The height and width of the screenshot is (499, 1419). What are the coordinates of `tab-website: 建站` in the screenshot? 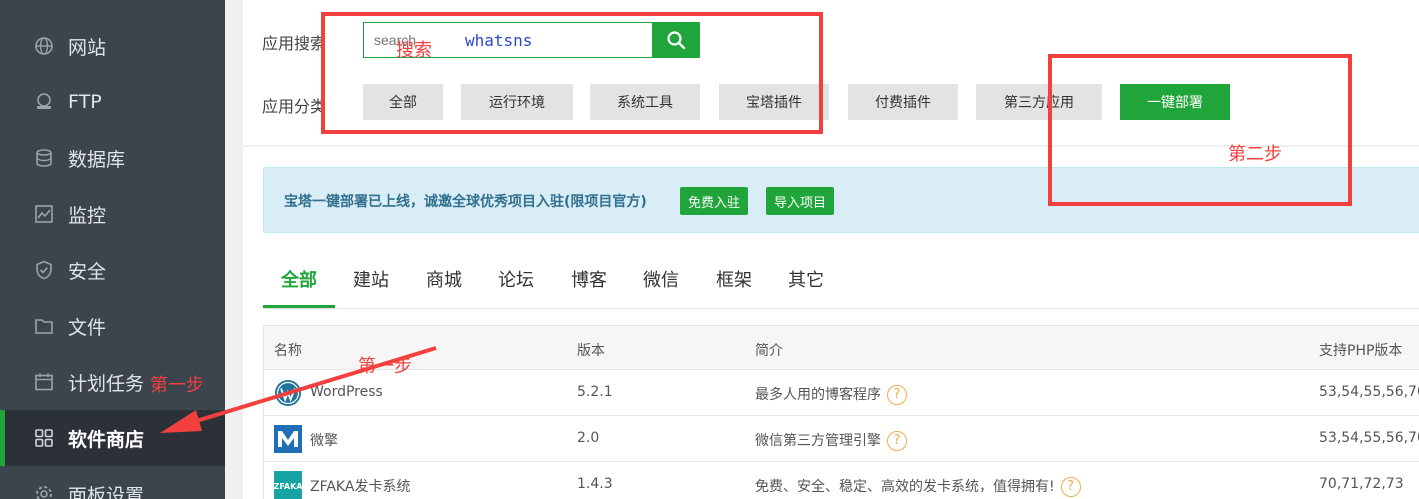 It's located at (371, 279).